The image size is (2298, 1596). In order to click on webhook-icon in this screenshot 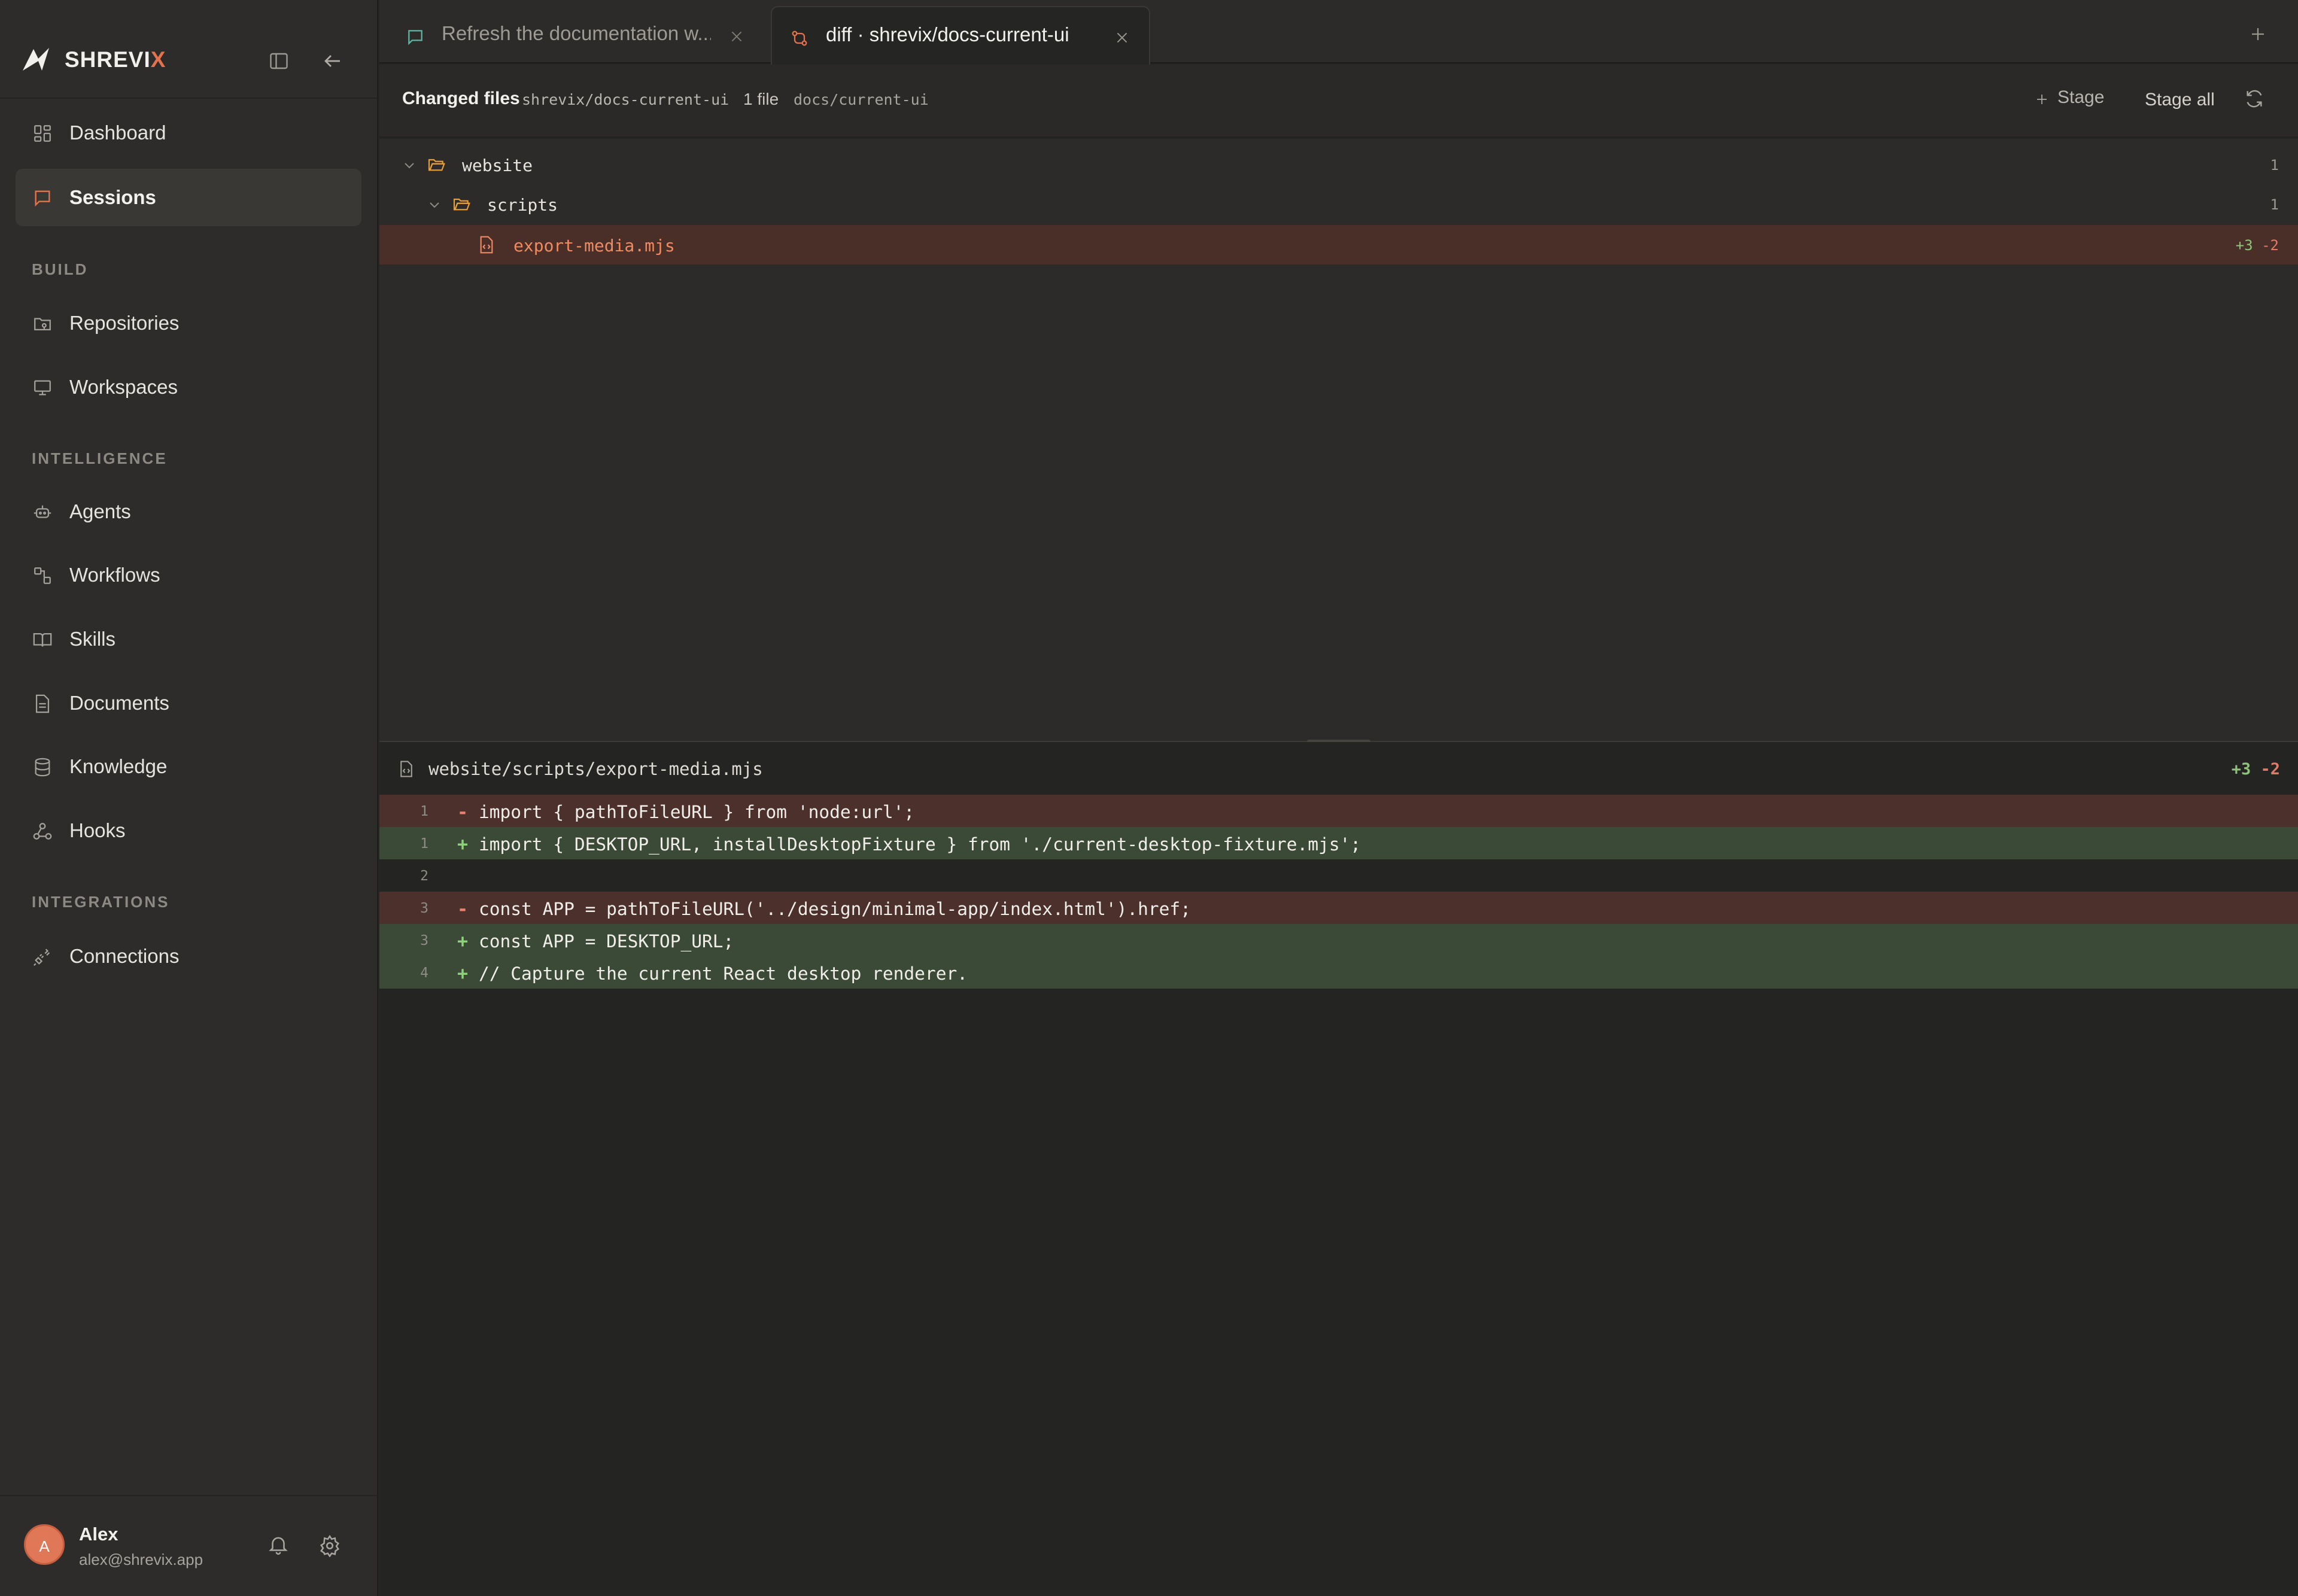, I will do `click(42, 832)`.